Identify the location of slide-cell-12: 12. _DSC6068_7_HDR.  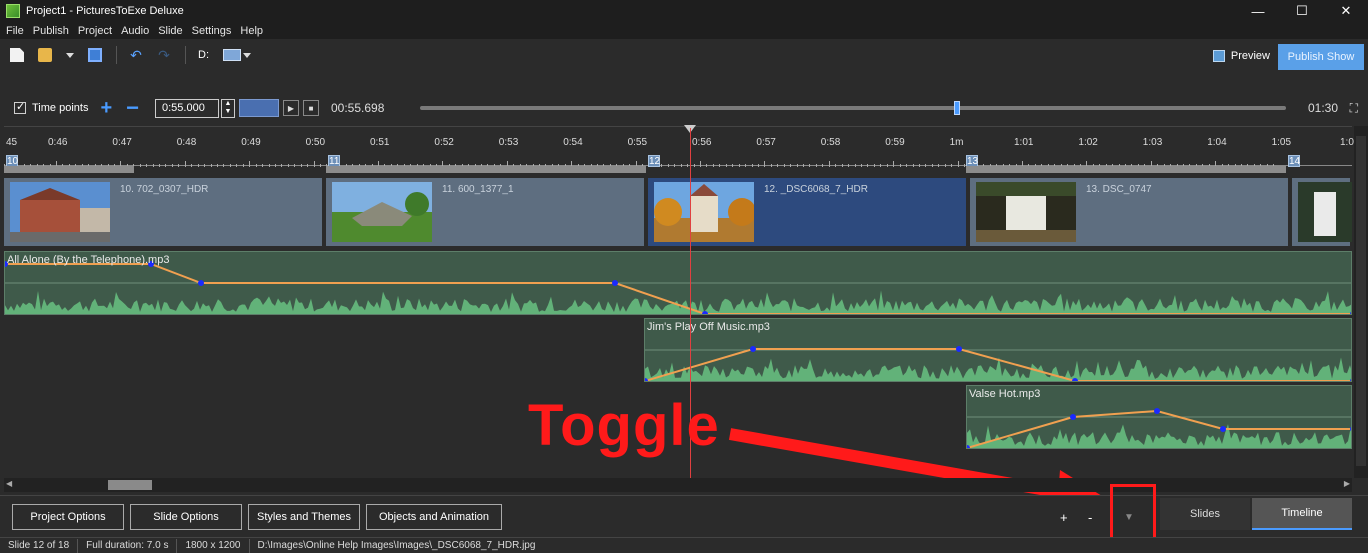
(808, 212).